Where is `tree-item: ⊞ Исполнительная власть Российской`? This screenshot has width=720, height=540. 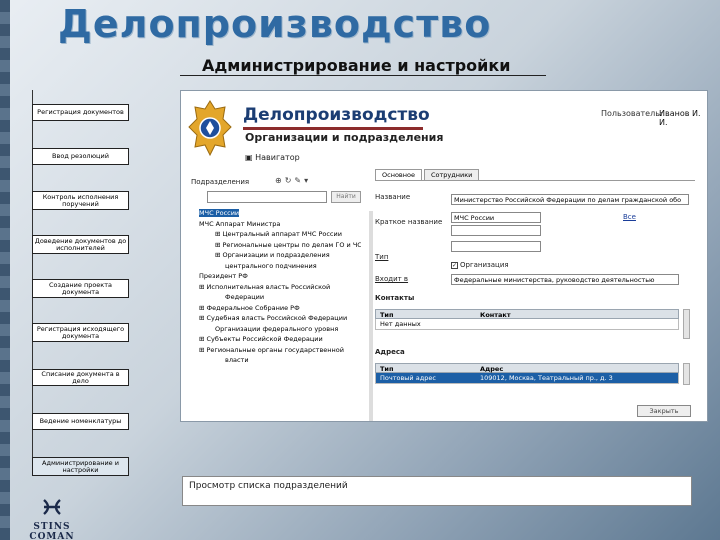
tree-item: ⊞ Исполнительная власть Российской is located at coordinates (278, 288).